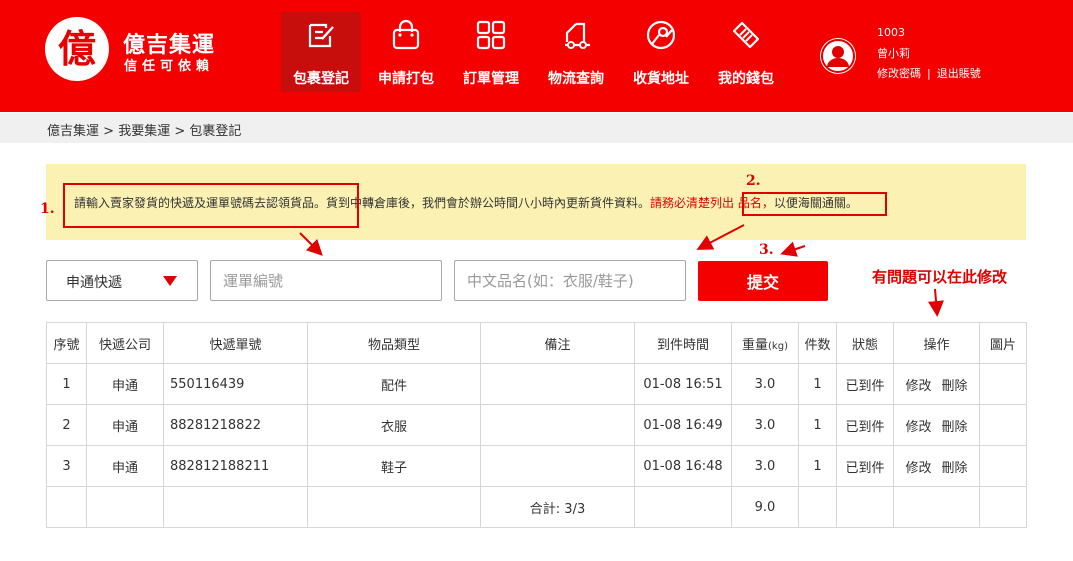 The image size is (1073, 561). What do you see at coordinates (66, 343) in the screenshot?
I see `header-seq: 序號` at bounding box center [66, 343].